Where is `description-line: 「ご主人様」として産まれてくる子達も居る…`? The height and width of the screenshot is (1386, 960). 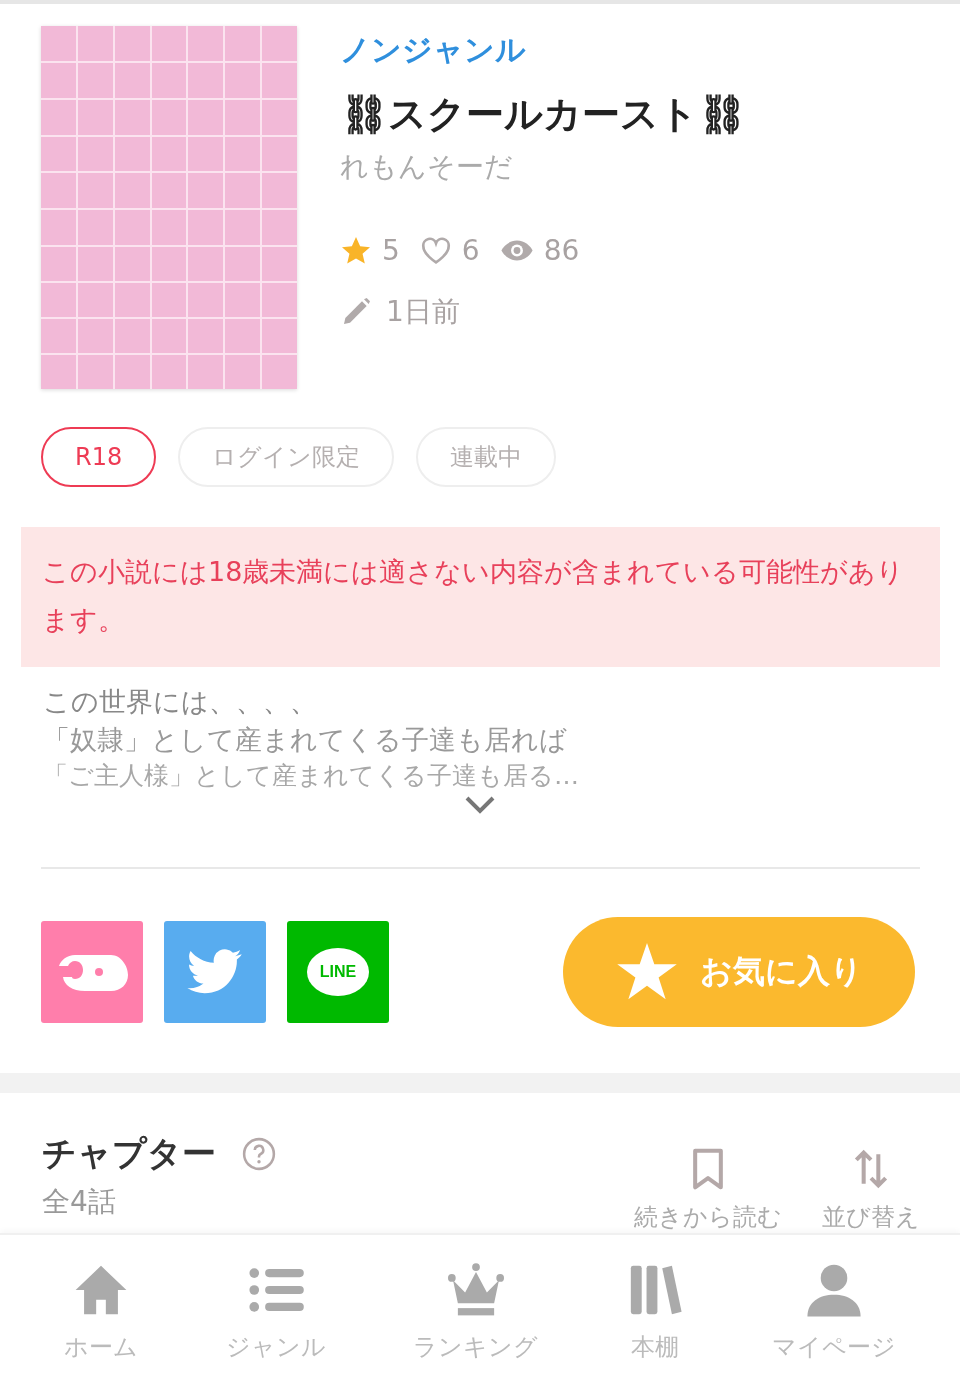
description-line: 「ご主人様」として産まれてくる子達も居る… is located at coordinates (311, 776).